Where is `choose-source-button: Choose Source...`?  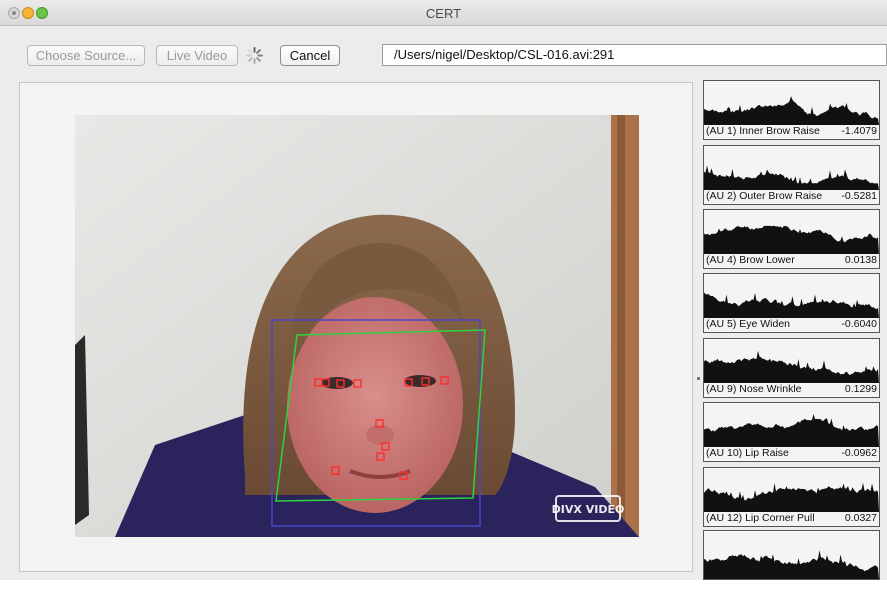 choose-source-button: Choose Source... is located at coordinates (86, 55).